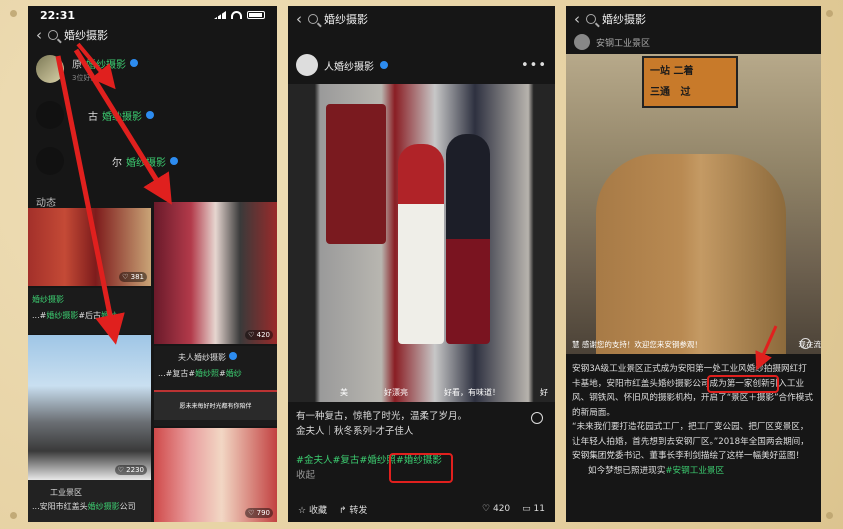 This screenshot has width=843, height=529. I want to click on topic-tag: #安钢工业景区, so click(694, 471).